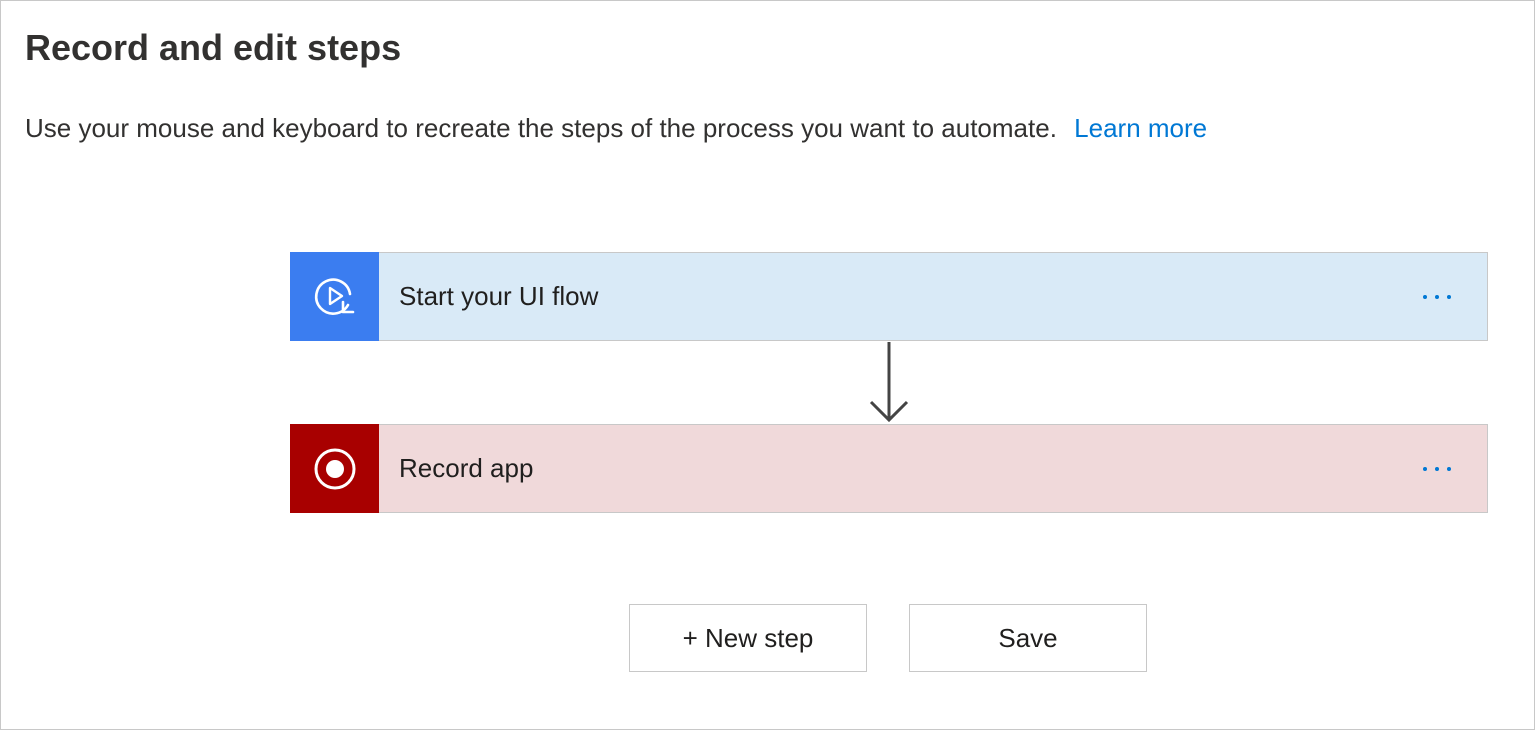 The image size is (1535, 730). Describe the element at coordinates (889, 382) in the screenshot. I see `down-arrow-icon` at that location.